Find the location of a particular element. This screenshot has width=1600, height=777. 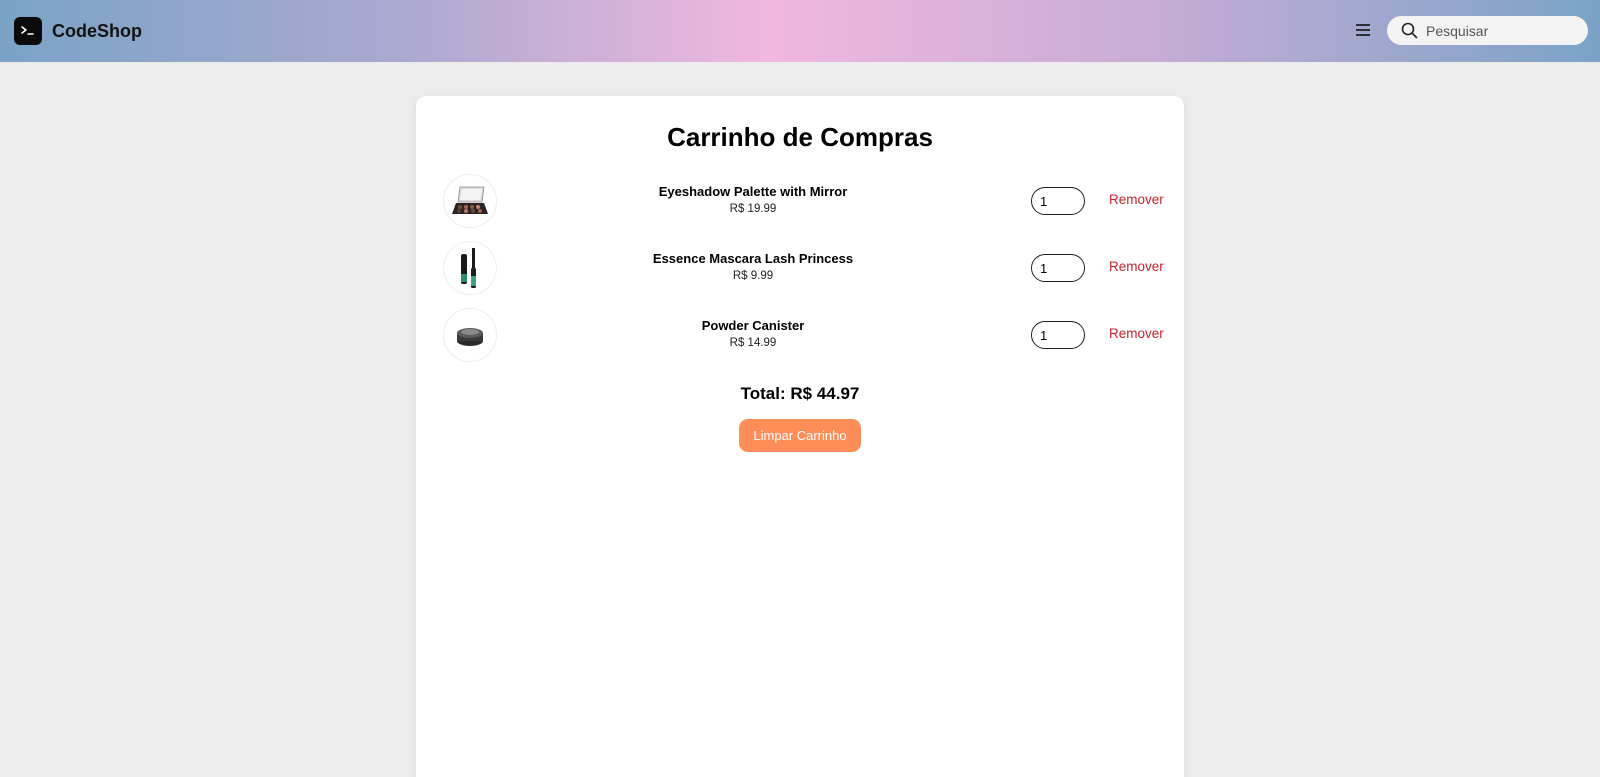

clear-cart-button: Limpar Carrinho is located at coordinates (800, 435).